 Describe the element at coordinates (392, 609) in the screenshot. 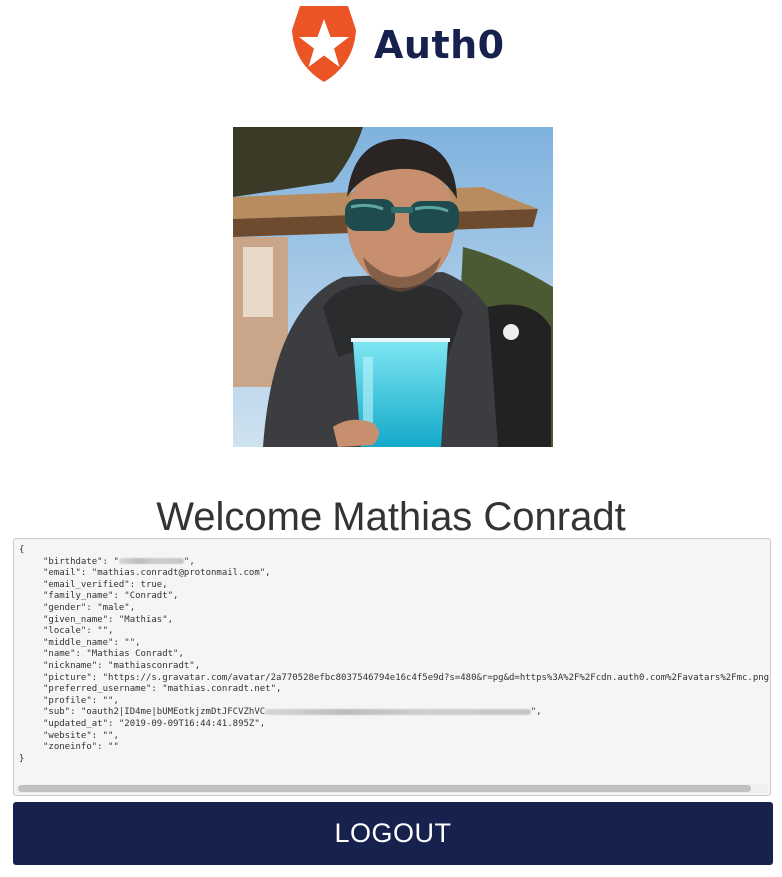

I see `json-field-row: "gender": "male",` at that location.